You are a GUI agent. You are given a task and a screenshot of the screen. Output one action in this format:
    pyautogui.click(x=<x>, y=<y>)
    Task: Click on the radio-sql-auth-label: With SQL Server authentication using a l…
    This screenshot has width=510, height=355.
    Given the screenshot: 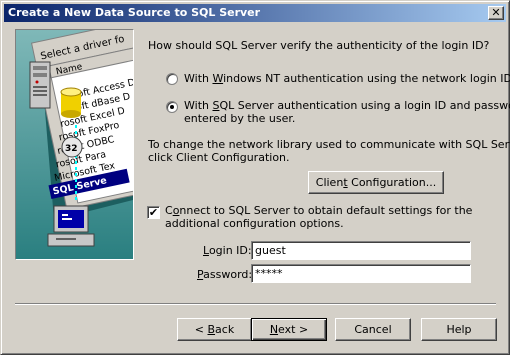 What is the action you would take?
    pyautogui.click(x=347, y=105)
    